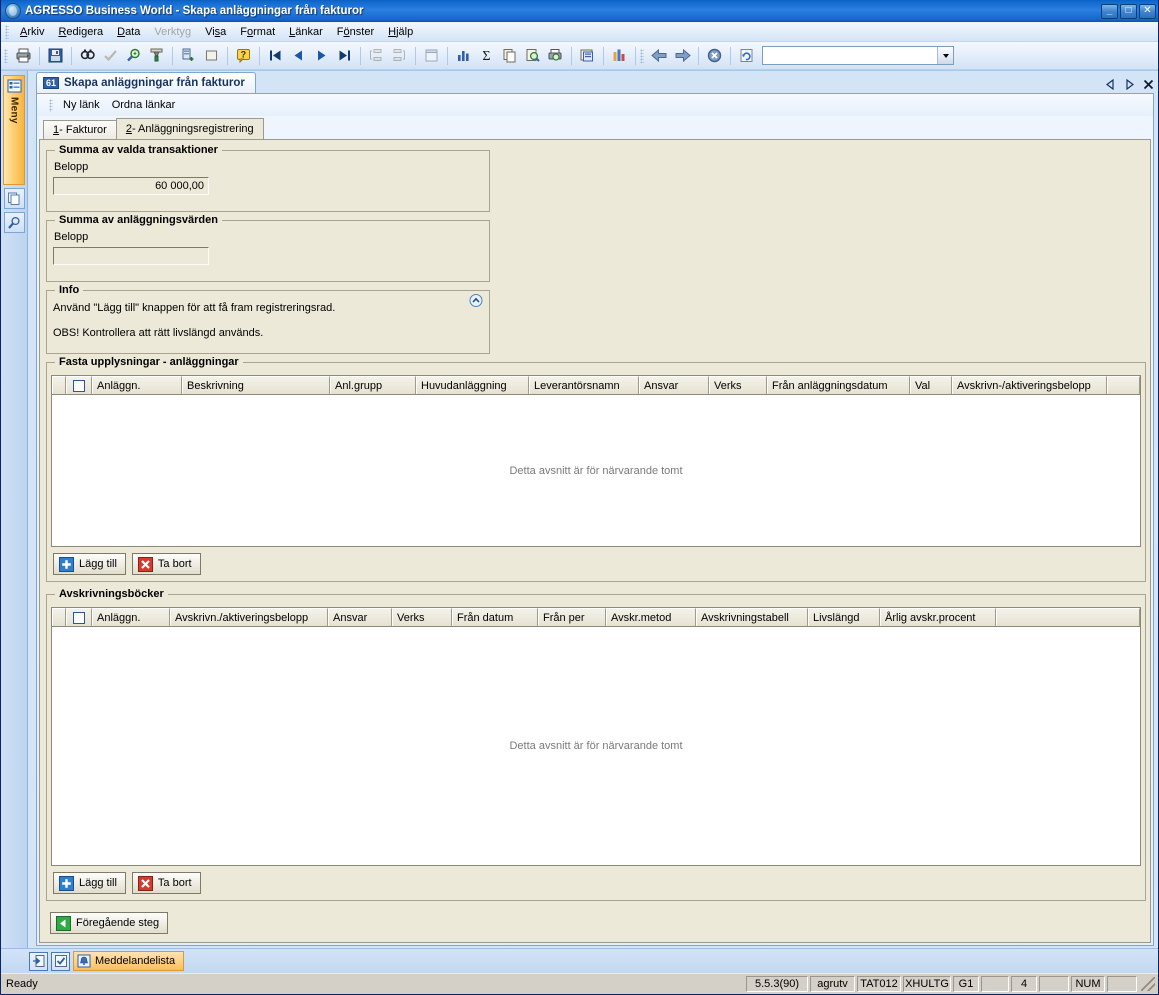 Image resolution: width=1159 pixels, height=995 pixels. I want to click on sum-icon: Σ, so click(486, 56).